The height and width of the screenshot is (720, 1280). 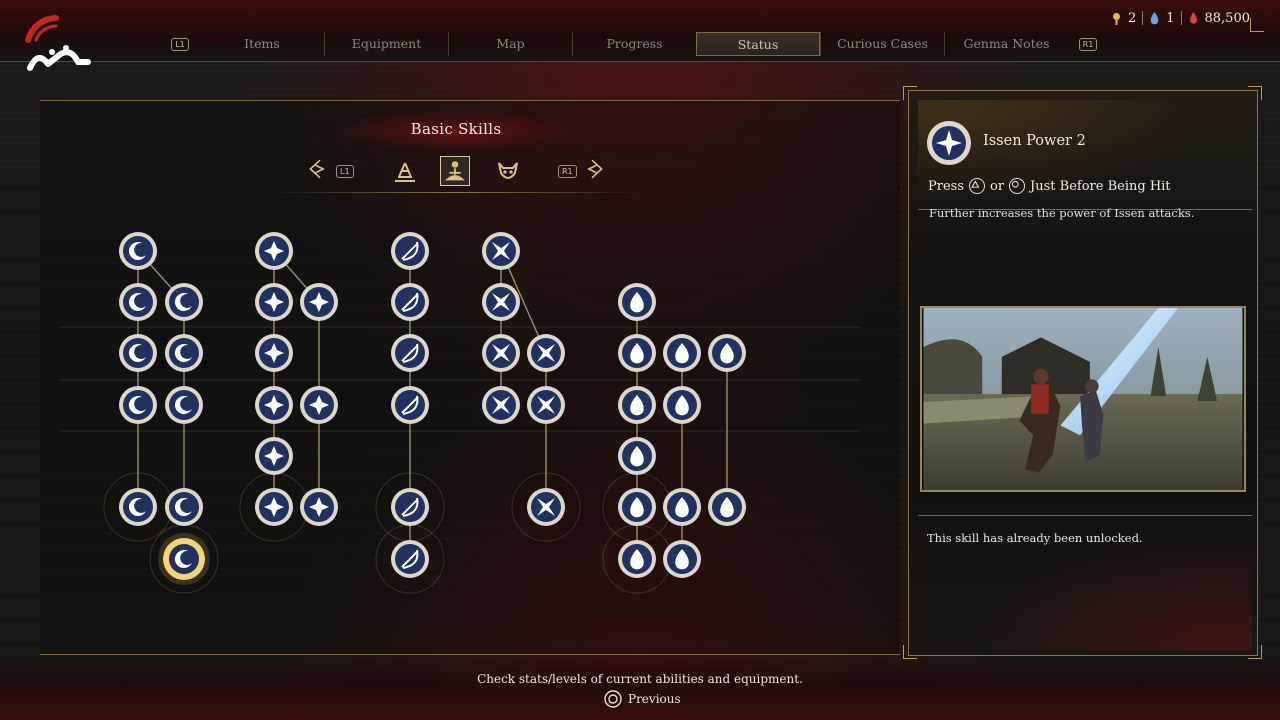 What do you see at coordinates (1116, 18) in the screenshot?
I see `key-icon` at bounding box center [1116, 18].